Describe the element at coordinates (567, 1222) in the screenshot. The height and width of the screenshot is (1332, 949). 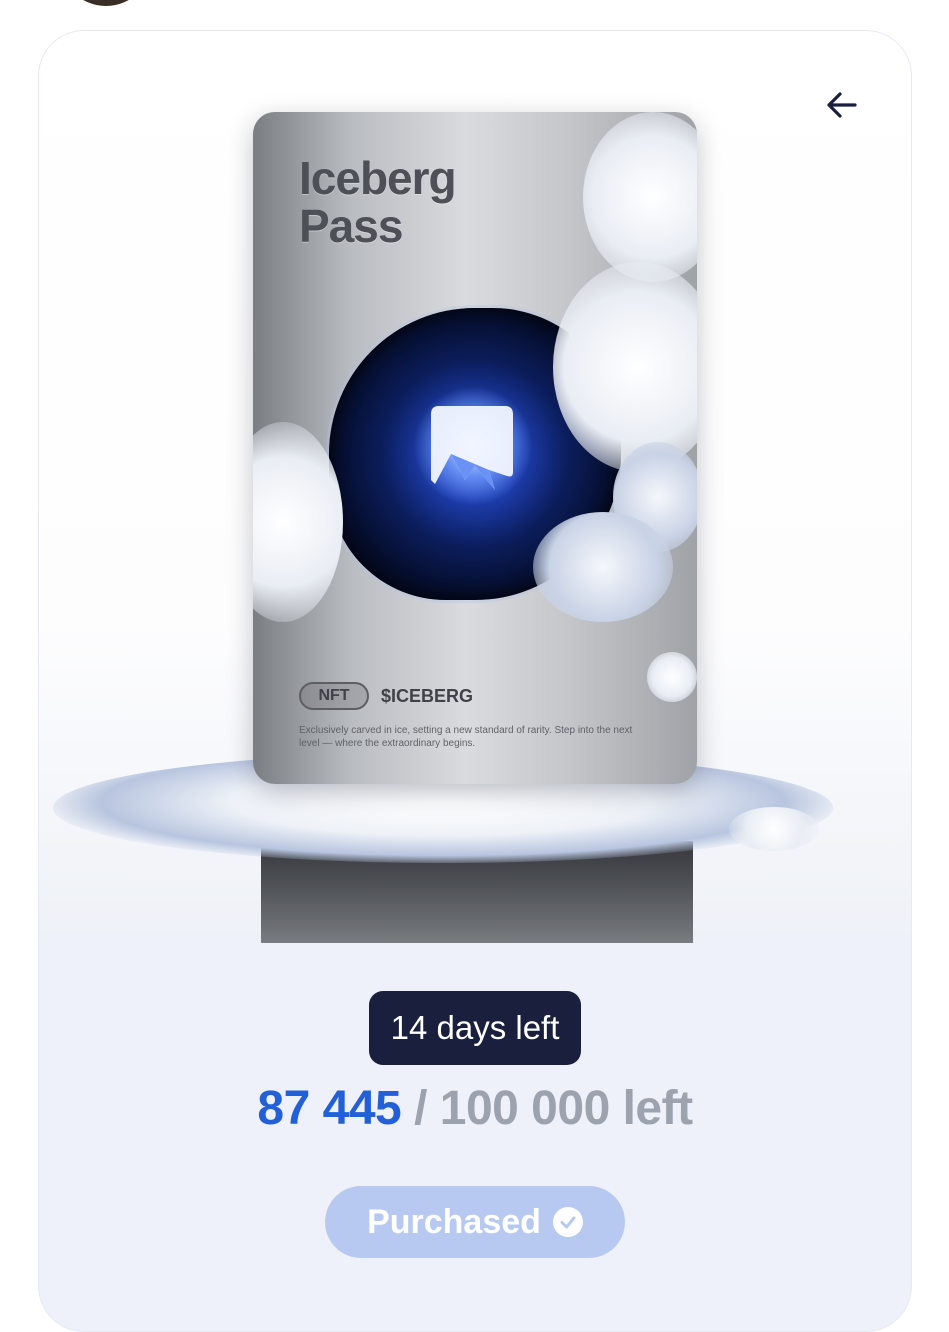
I see `check-circle-icon` at that location.